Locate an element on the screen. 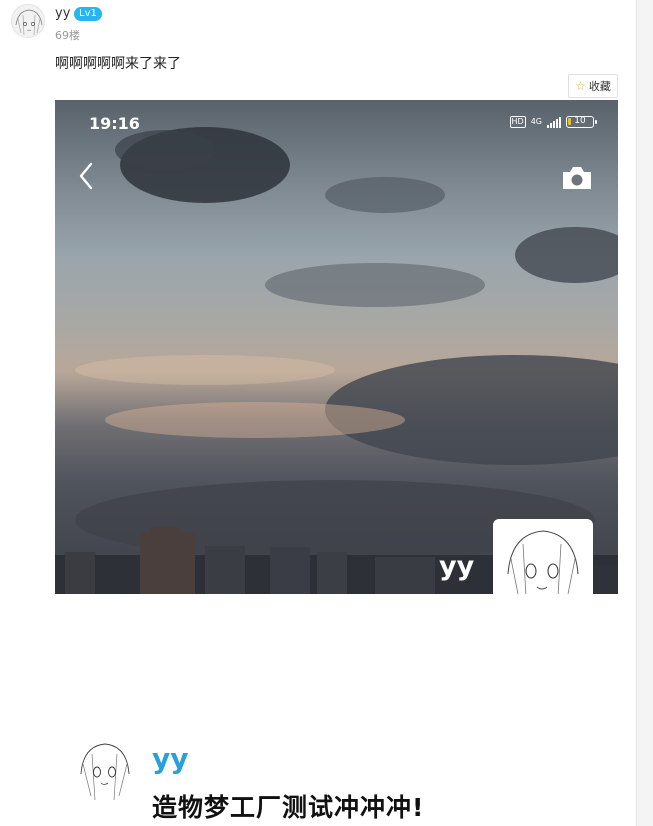 The width and height of the screenshot is (653, 826). status-icons: HD 4G 10 is located at coordinates (553, 122).